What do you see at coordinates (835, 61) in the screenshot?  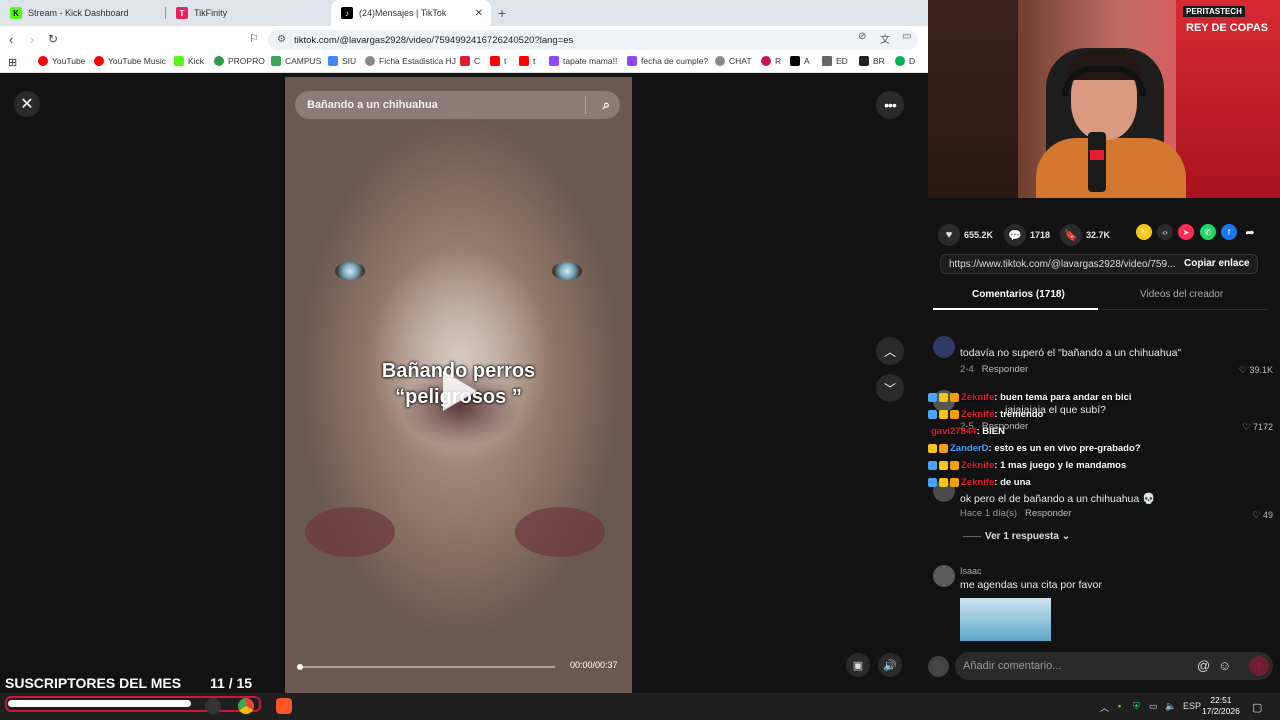 I see `bookmark-ed: ED` at bounding box center [835, 61].